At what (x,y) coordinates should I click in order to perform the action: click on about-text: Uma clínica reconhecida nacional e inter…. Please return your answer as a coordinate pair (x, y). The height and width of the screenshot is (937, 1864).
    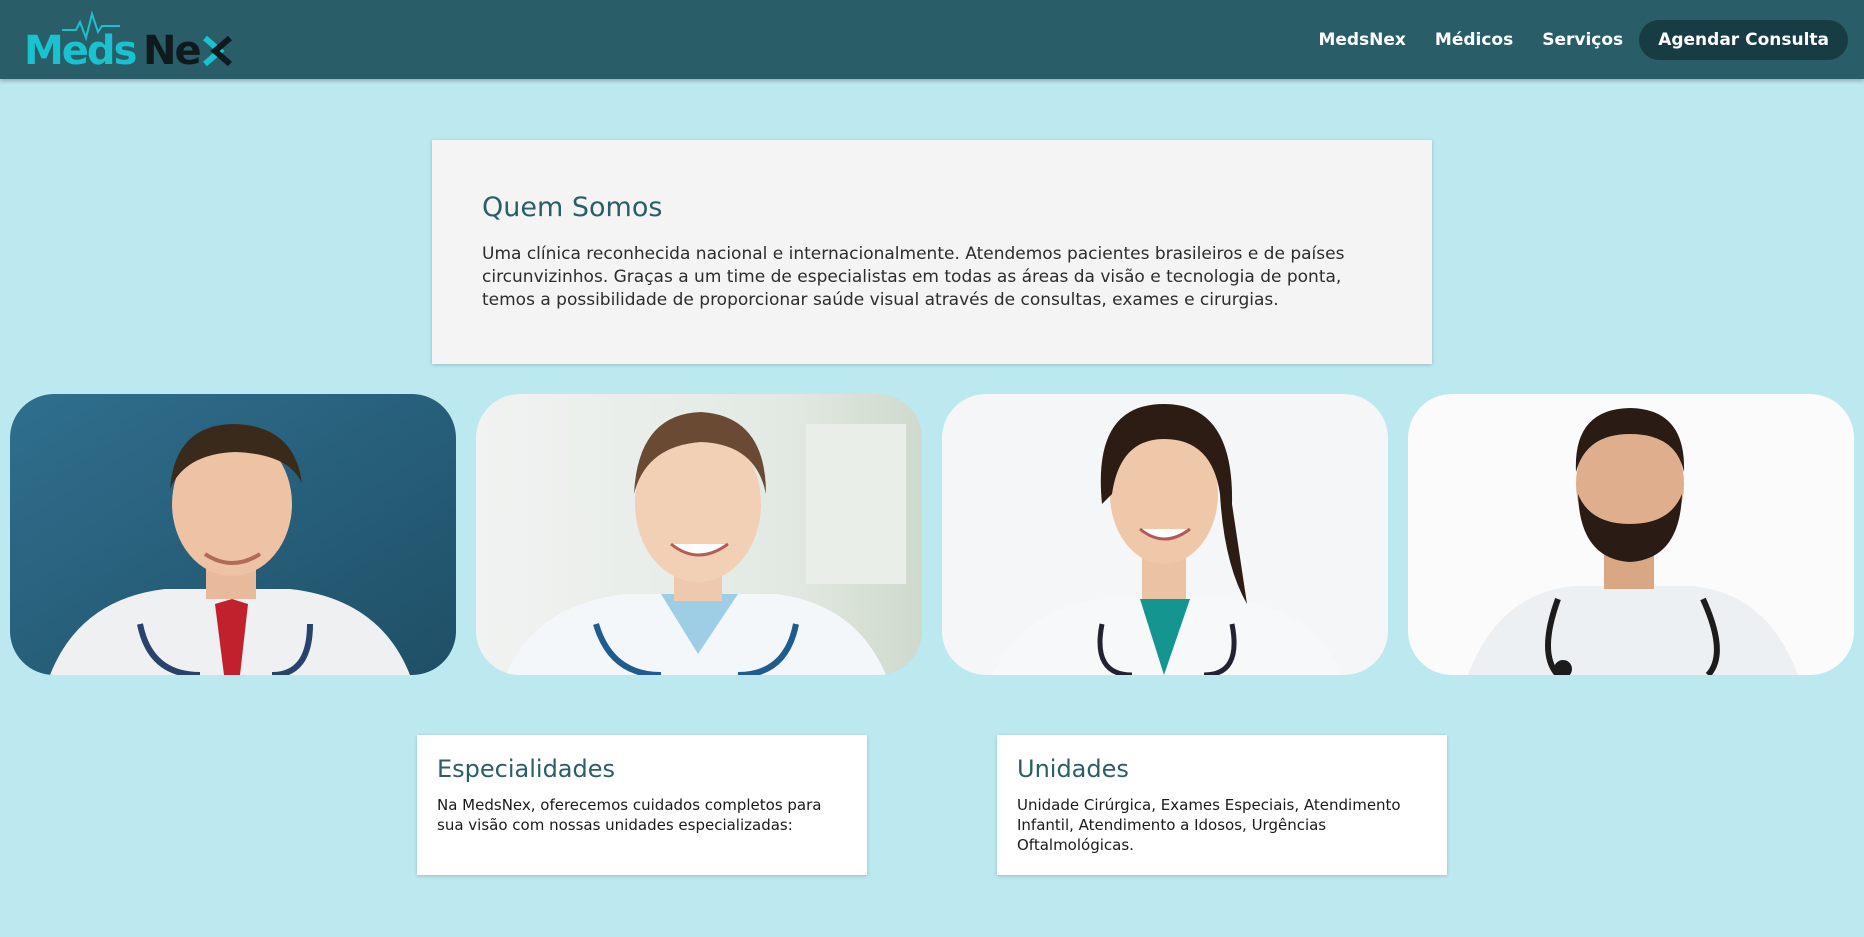
    Looking at the image, I should click on (913, 277).